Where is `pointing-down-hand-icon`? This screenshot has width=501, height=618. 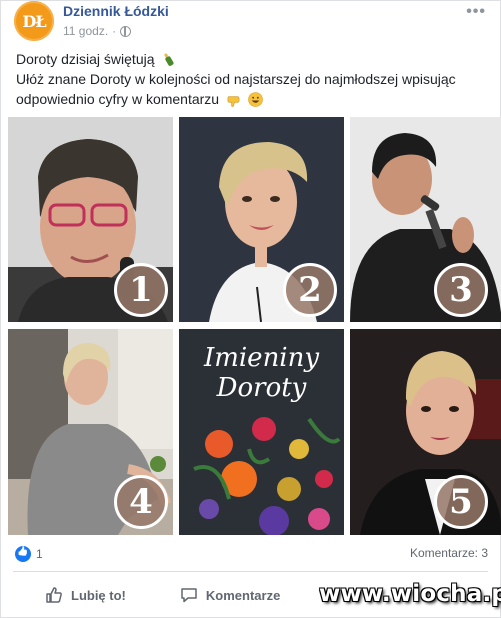
pointing-down-hand-icon is located at coordinates (233, 101).